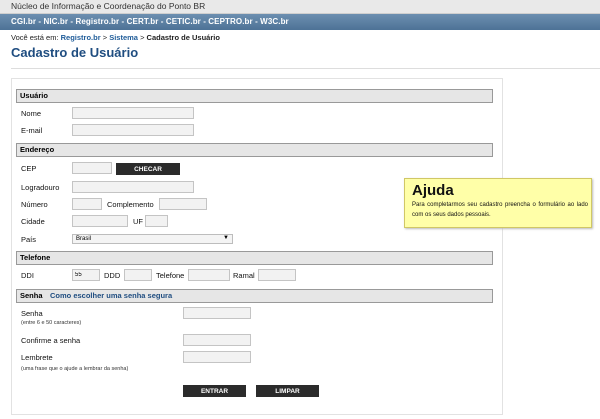 This screenshot has height=419, width=600. Describe the element at coordinates (433, 190) in the screenshot. I see `help-title: Ajuda` at that location.